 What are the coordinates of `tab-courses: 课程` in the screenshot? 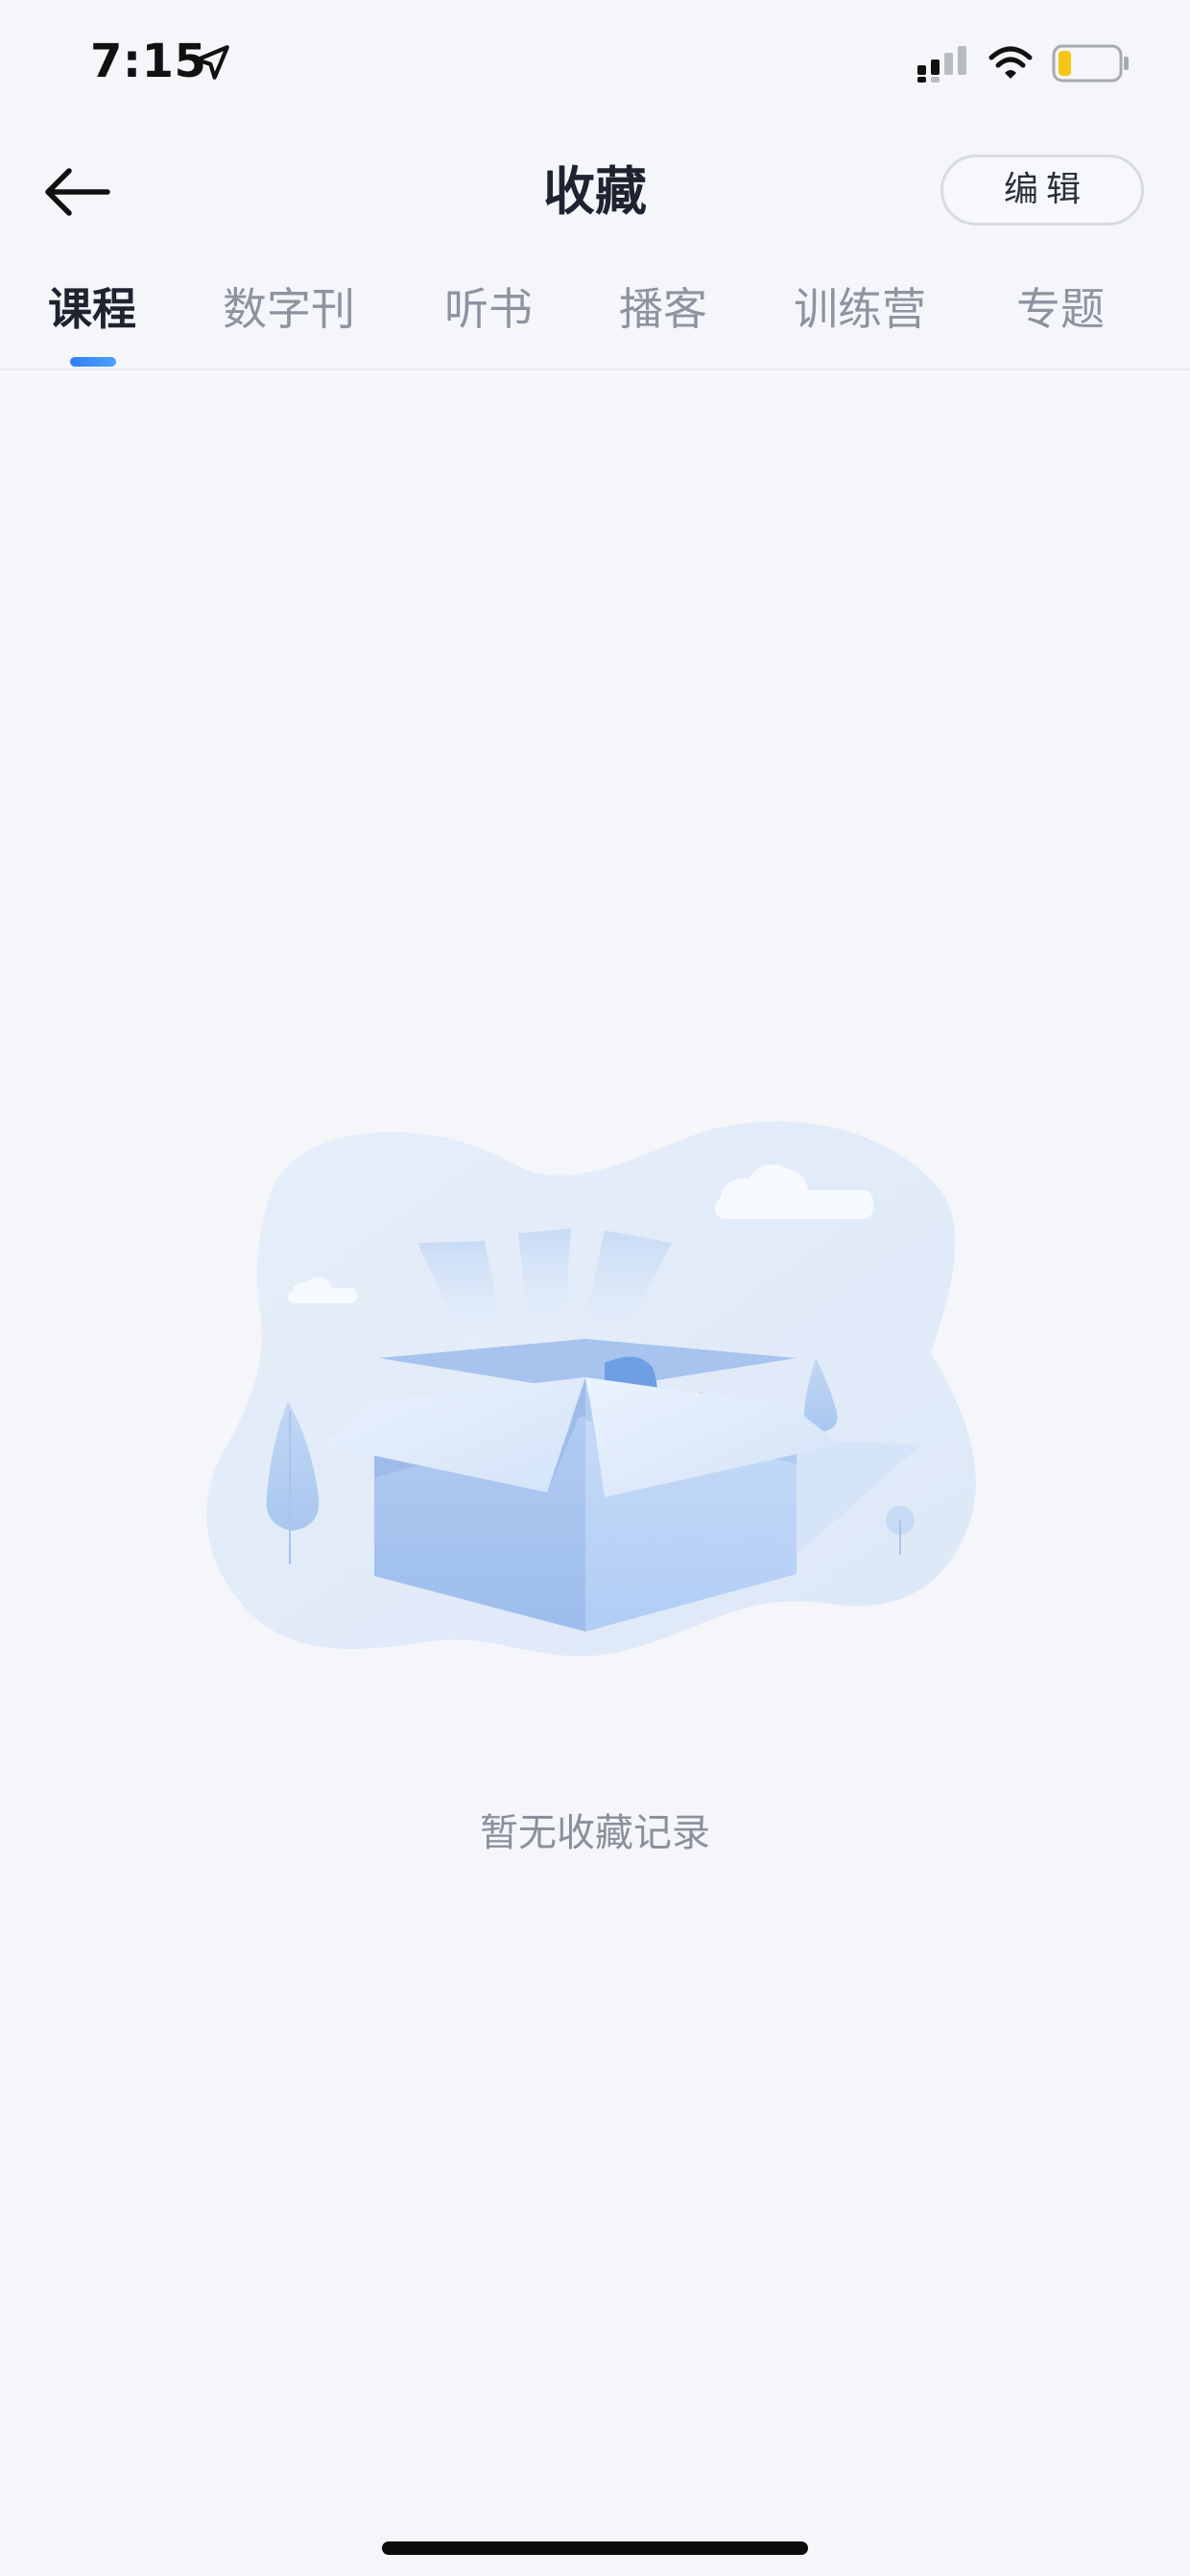 It's located at (92, 309).